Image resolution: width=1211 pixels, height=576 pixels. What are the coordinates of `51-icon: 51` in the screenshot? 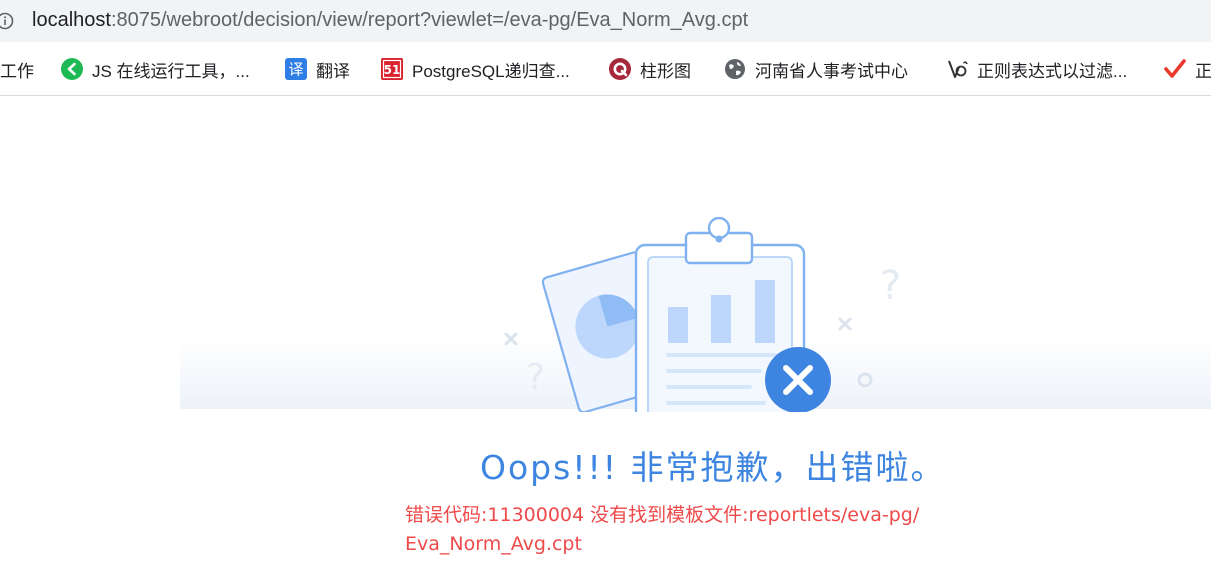 It's located at (392, 69).